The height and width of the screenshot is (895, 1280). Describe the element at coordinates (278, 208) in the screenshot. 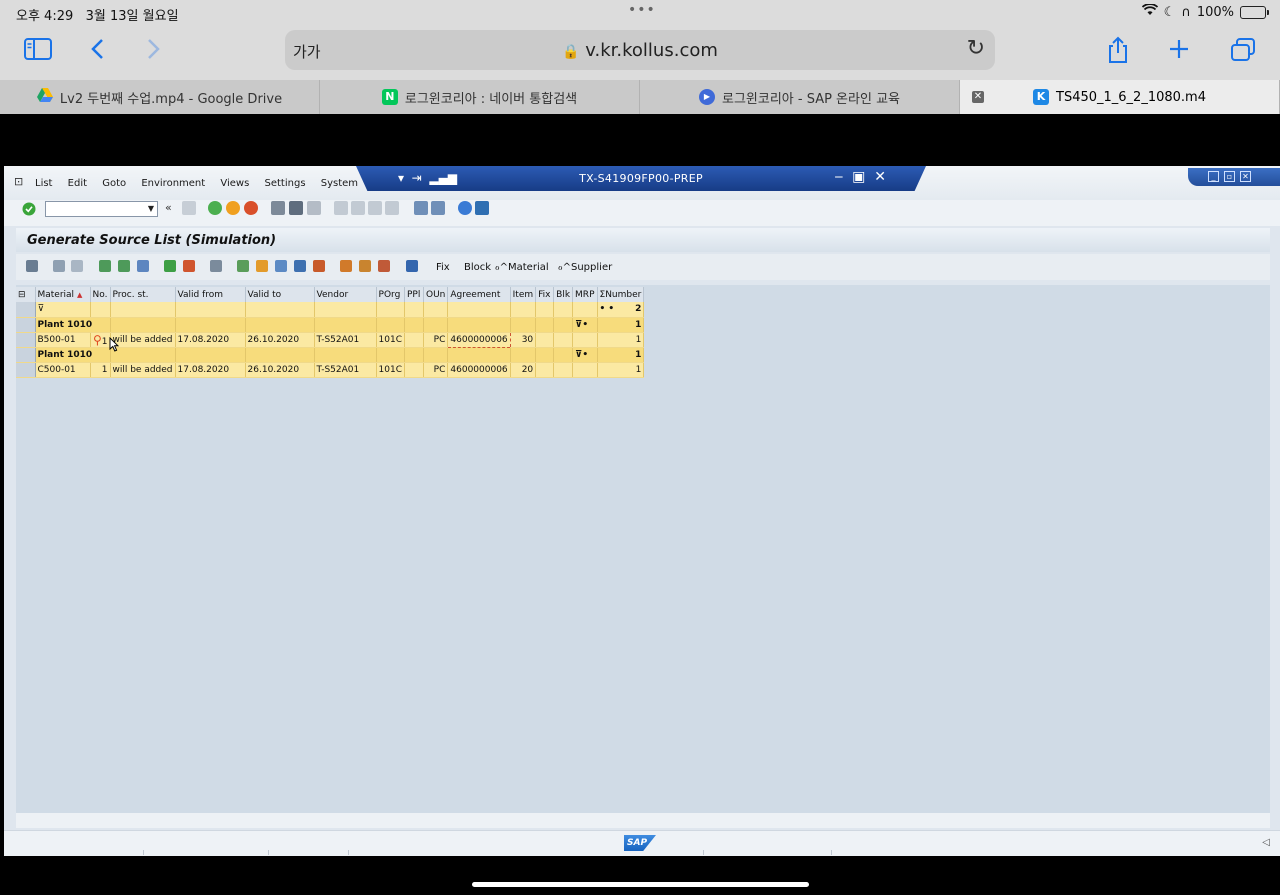

I see `print-icon` at that location.